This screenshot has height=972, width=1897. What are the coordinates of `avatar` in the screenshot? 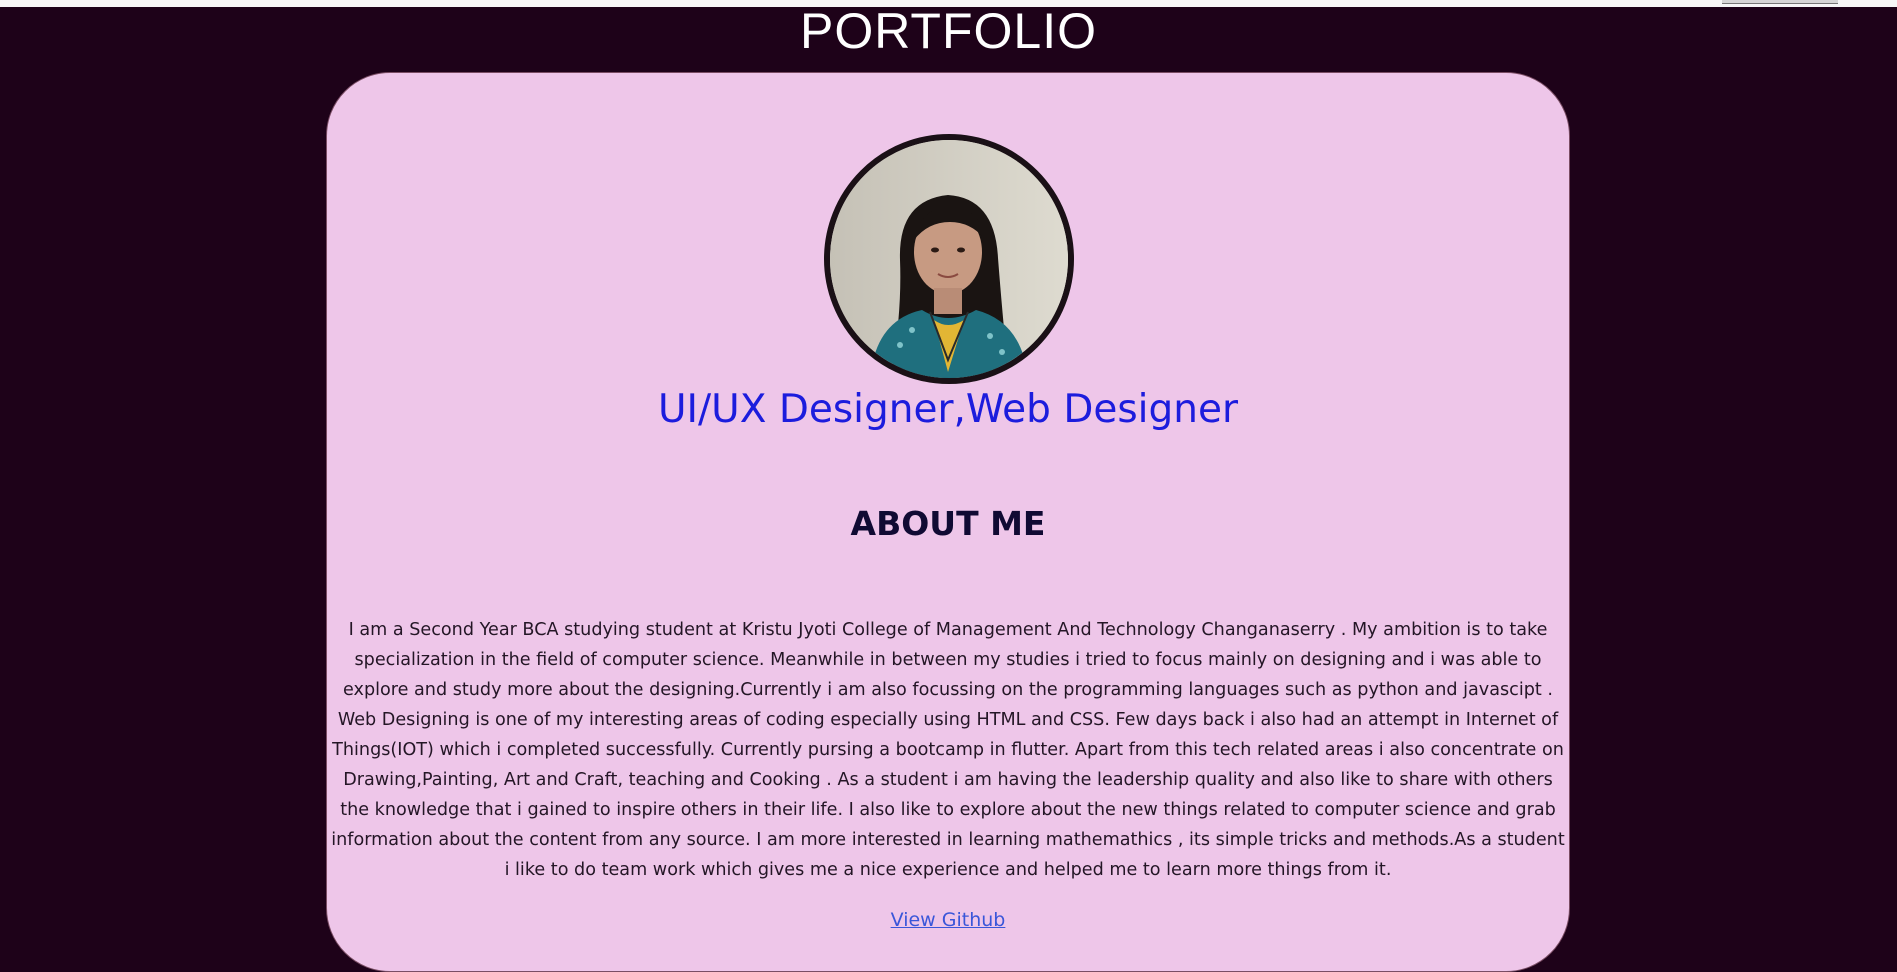 It's located at (949, 259).